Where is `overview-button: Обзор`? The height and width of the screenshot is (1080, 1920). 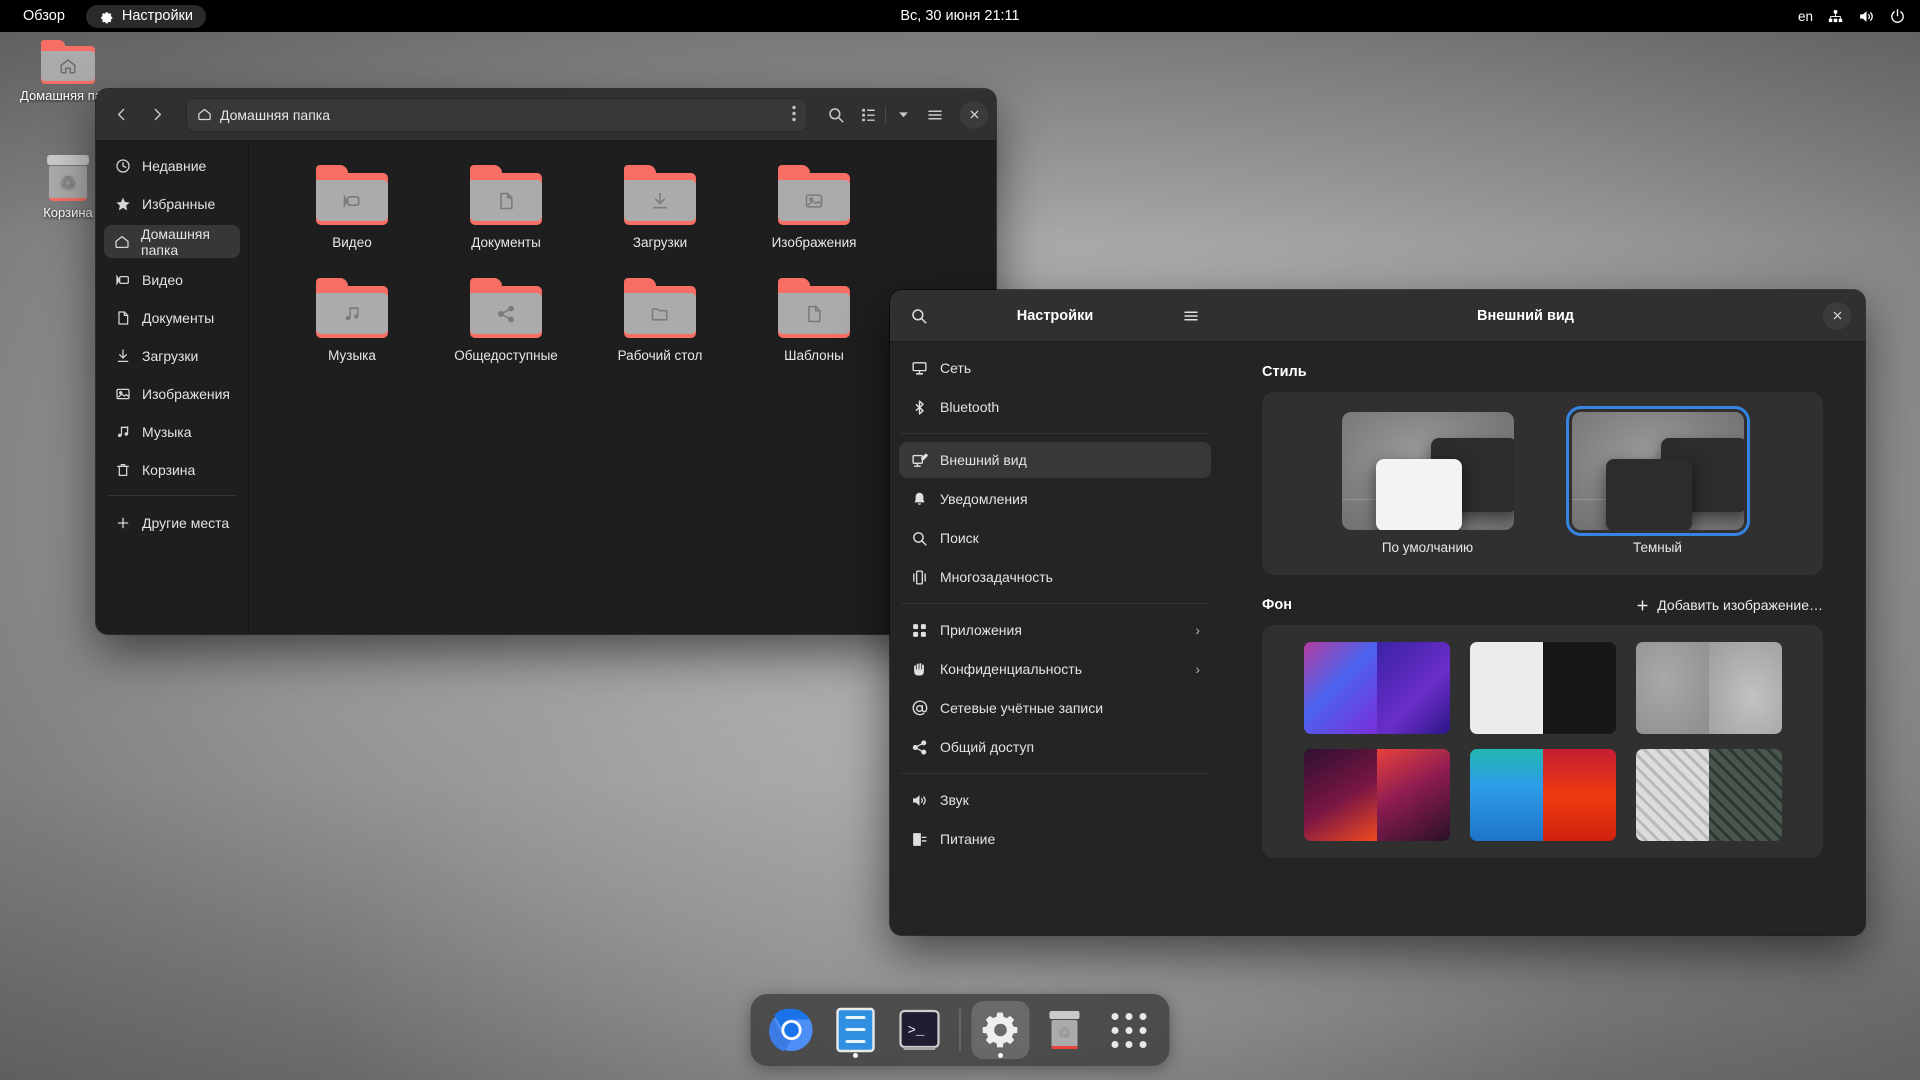 overview-button: Обзор is located at coordinates (44, 16).